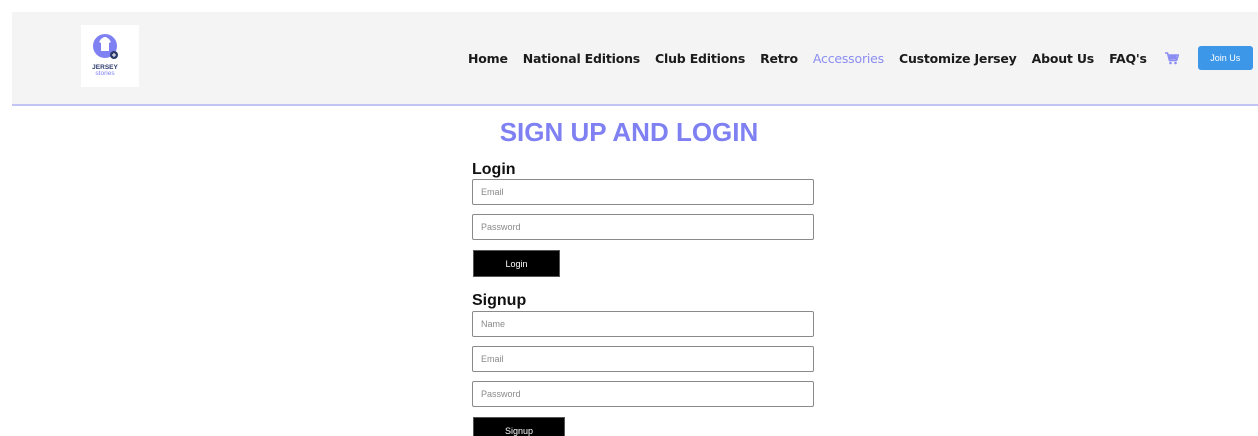 The image size is (1258, 436). I want to click on nav-item-customize-jersey: Customize Jersey, so click(958, 58).